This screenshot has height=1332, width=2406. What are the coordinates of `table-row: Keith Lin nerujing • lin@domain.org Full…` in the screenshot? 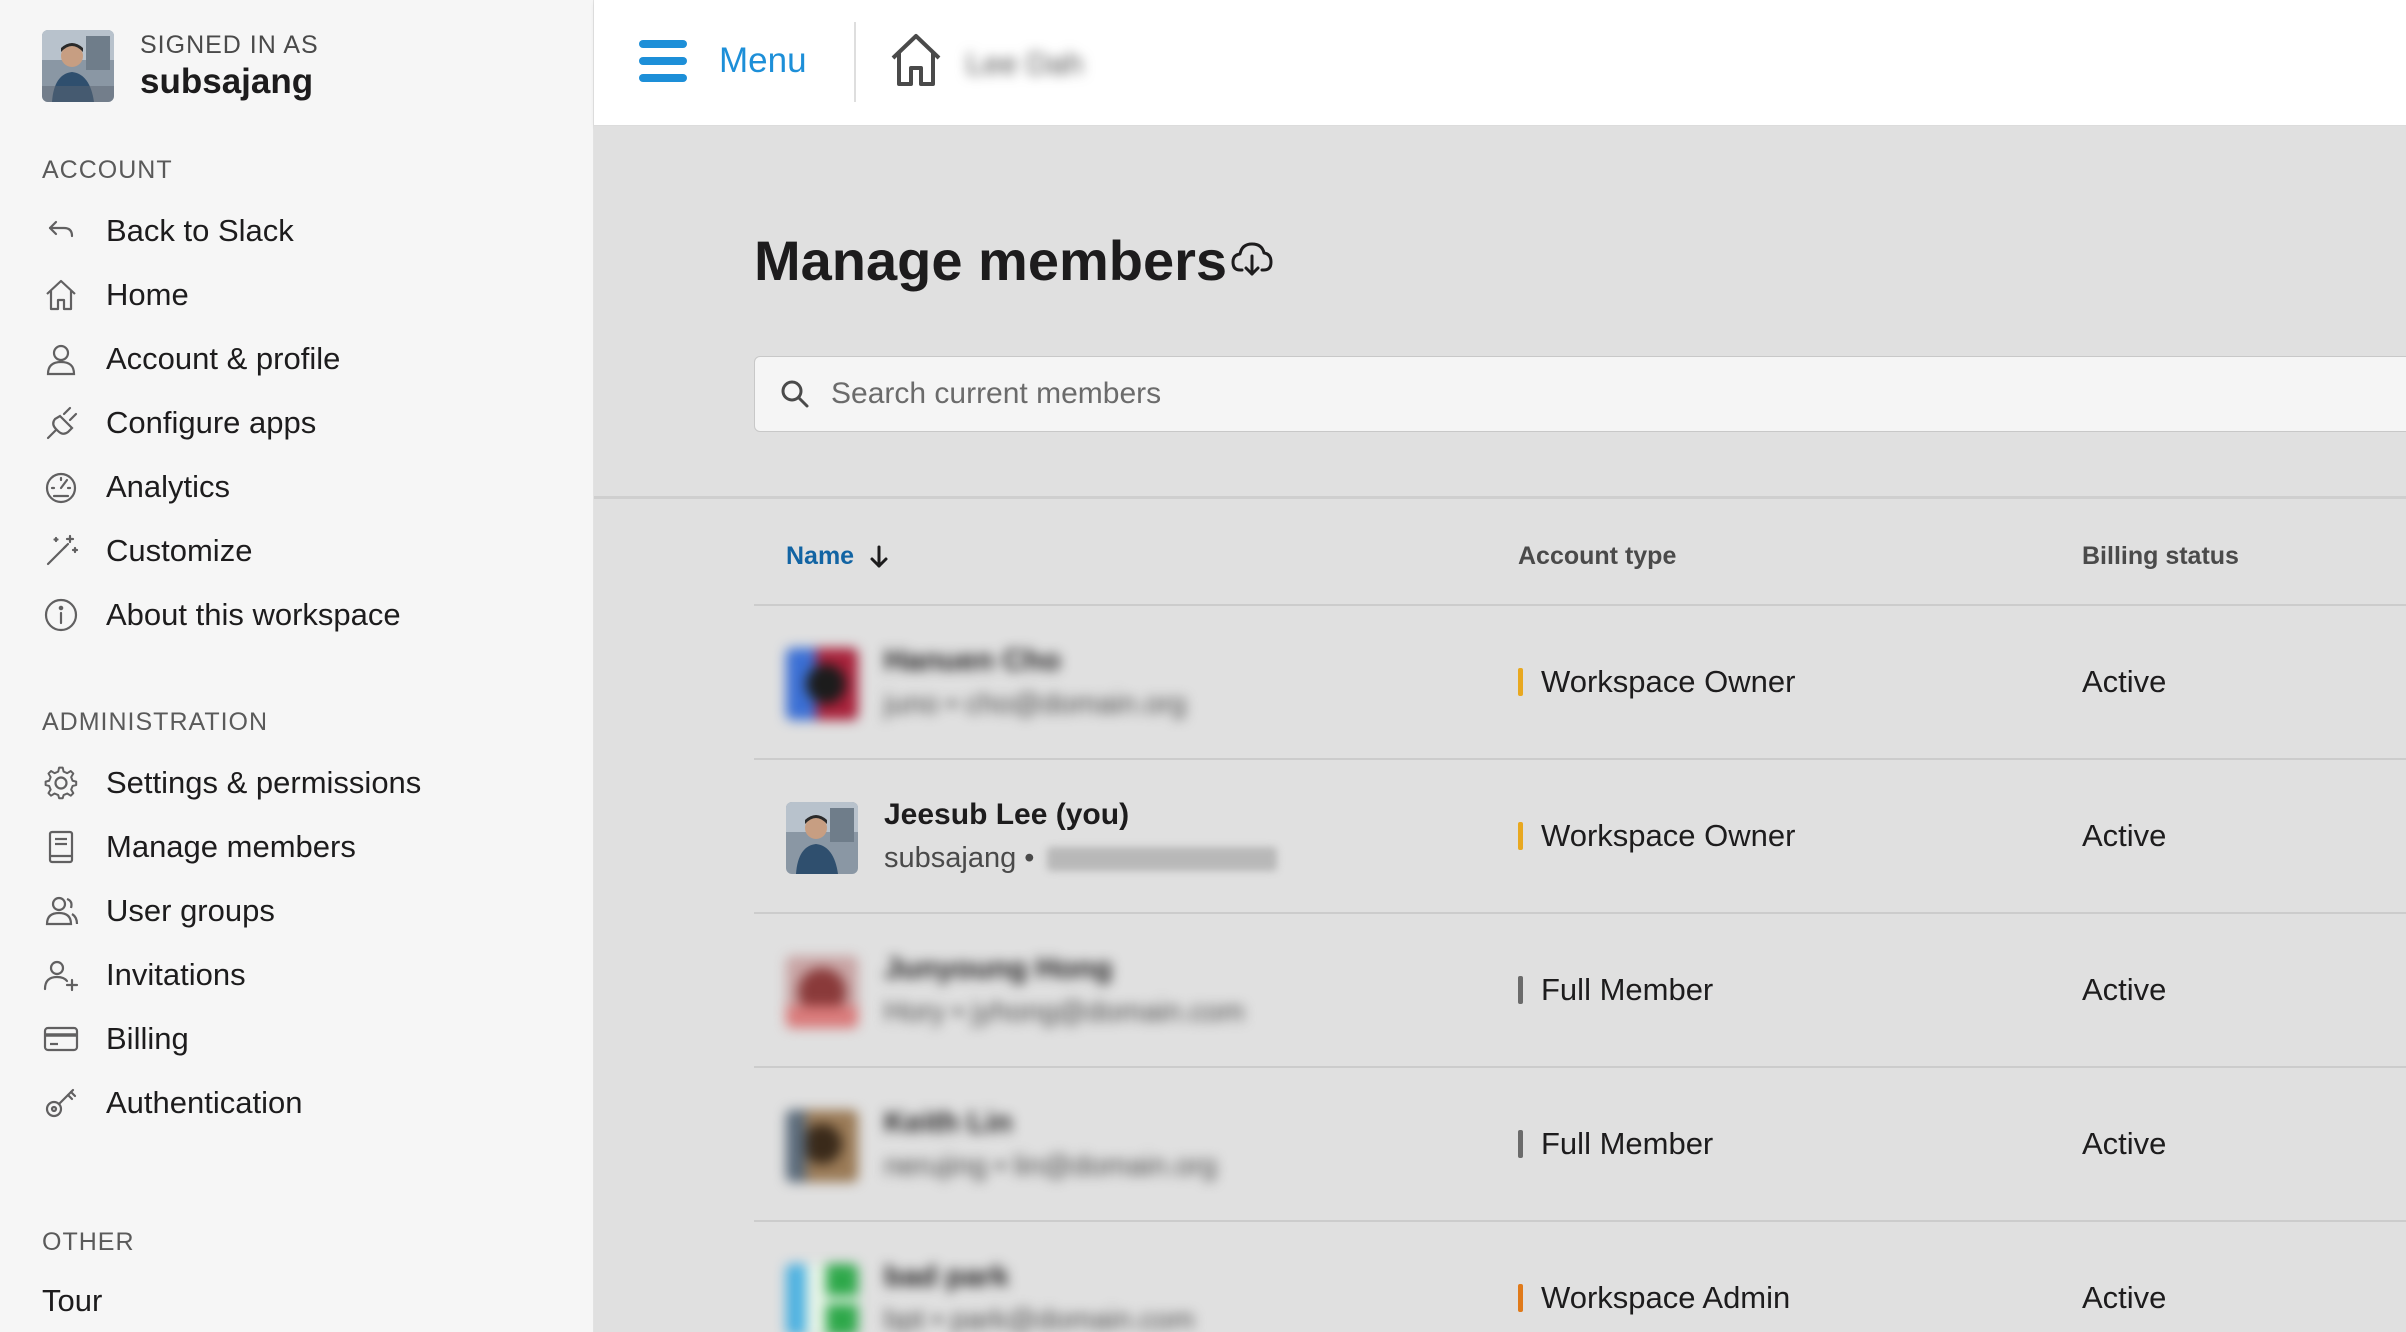 It's located at (1580, 1143).